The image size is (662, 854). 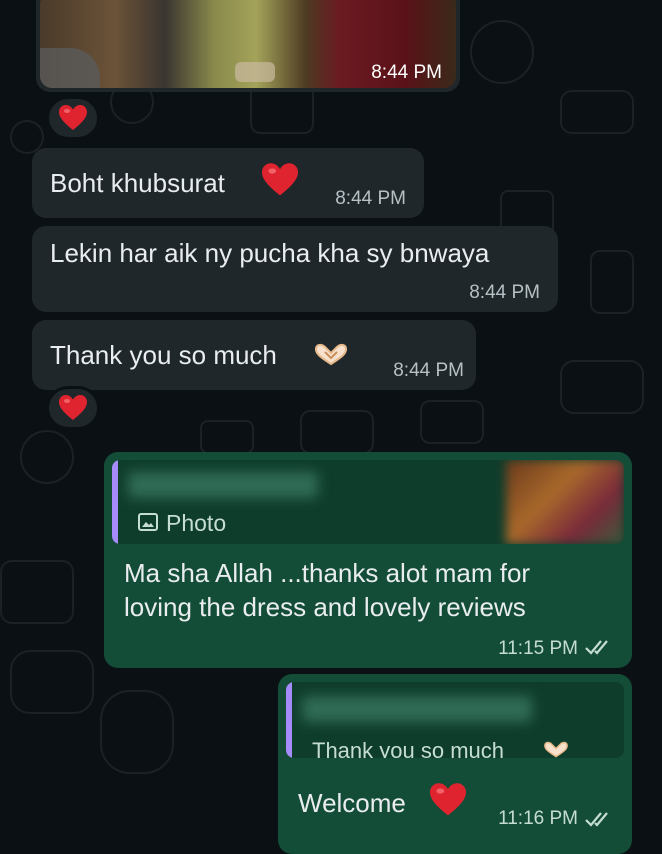 What do you see at coordinates (163, 355) in the screenshot?
I see `message-text: Thank you so much` at bounding box center [163, 355].